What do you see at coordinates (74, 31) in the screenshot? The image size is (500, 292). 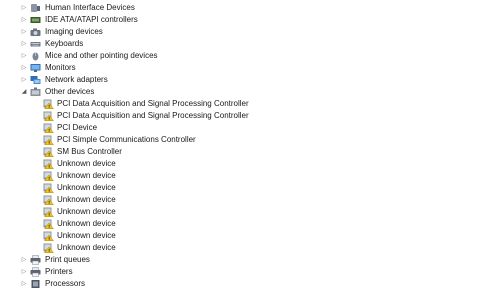 I see `tree-item-label: Imaging devices` at bounding box center [74, 31].